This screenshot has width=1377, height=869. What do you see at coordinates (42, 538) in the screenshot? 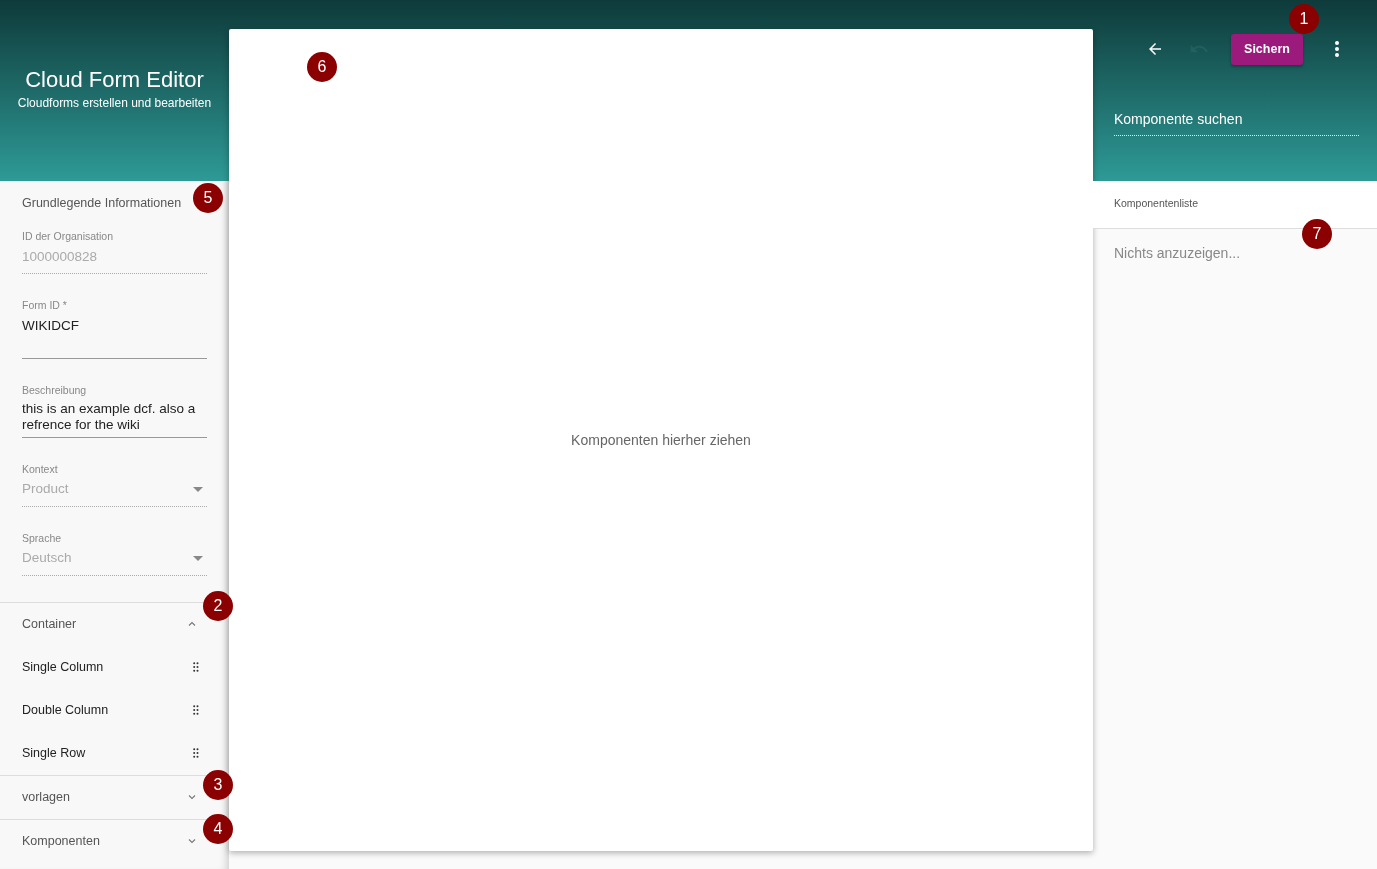
I see `field-label: Sprache` at bounding box center [42, 538].